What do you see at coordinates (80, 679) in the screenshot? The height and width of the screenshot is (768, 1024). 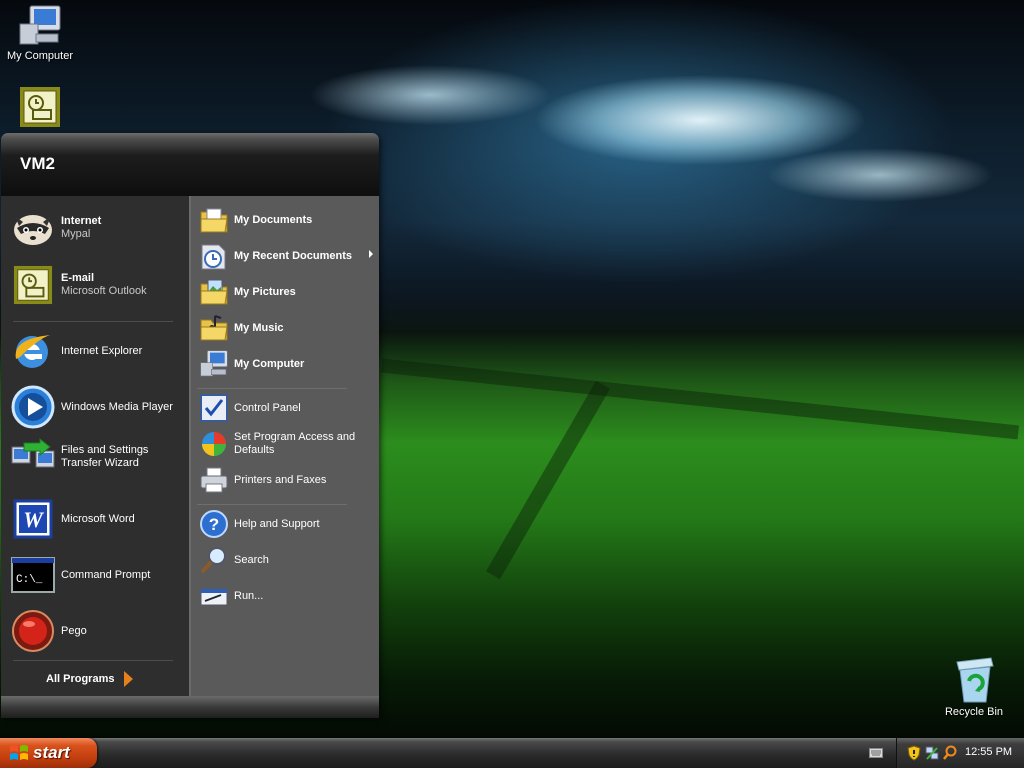 I see `all-programs-label: All Programs` at bounding box center [80, 679].